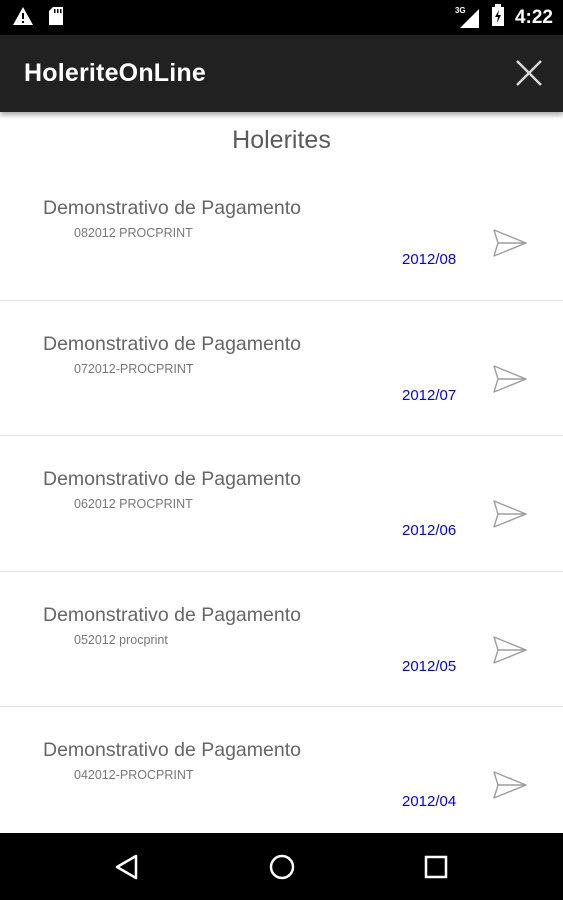  I want to click on back-button, so click(127, 867).